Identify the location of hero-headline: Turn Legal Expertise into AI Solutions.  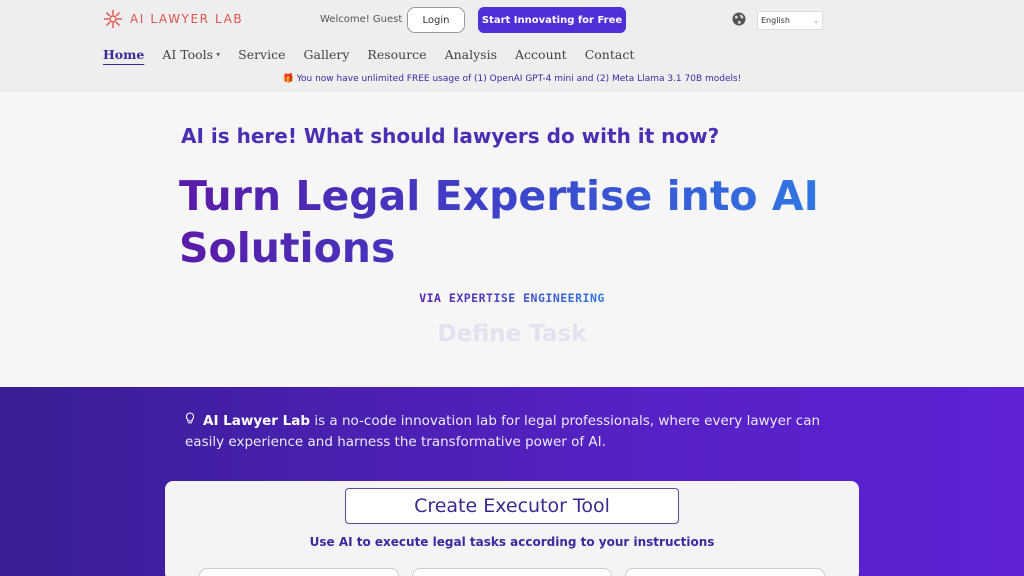
(519, 222).